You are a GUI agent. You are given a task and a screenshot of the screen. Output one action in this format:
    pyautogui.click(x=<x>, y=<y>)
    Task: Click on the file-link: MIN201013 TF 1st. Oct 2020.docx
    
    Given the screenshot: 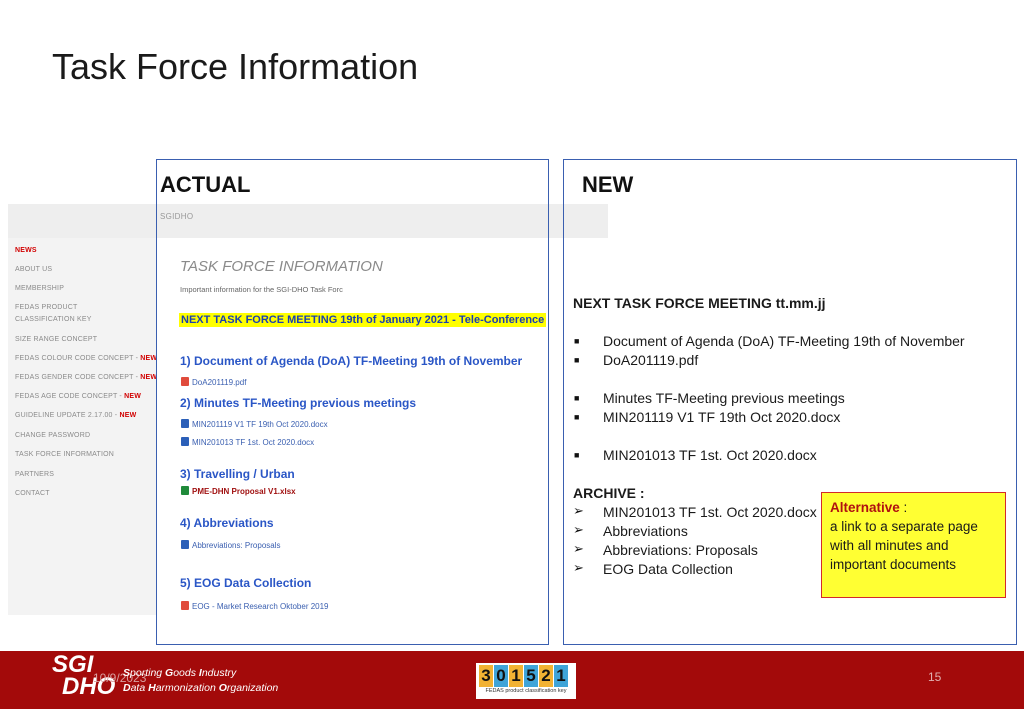 What is the action you would take?
    pyautogui.click(x=247, y=442)
    